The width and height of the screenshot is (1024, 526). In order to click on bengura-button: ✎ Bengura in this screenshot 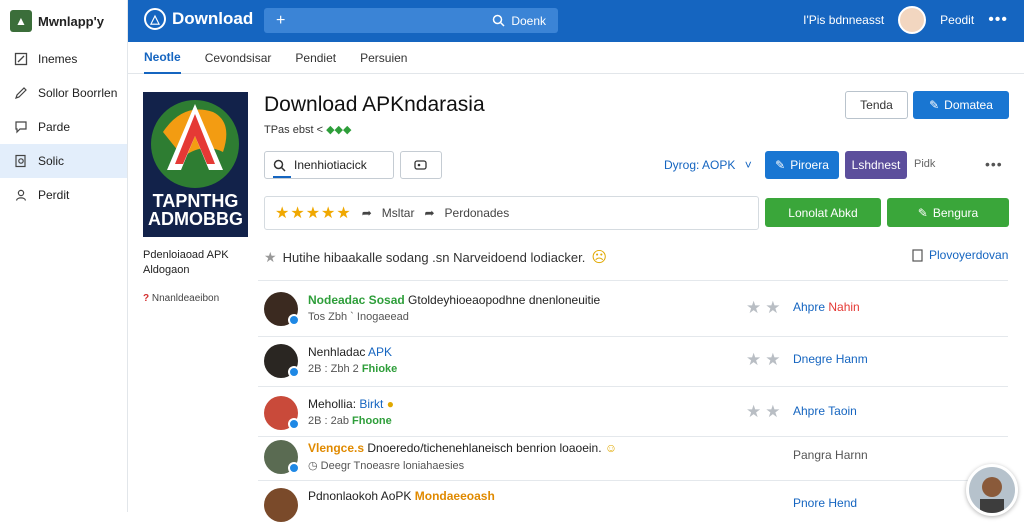, I will do `click(948, 212)`.